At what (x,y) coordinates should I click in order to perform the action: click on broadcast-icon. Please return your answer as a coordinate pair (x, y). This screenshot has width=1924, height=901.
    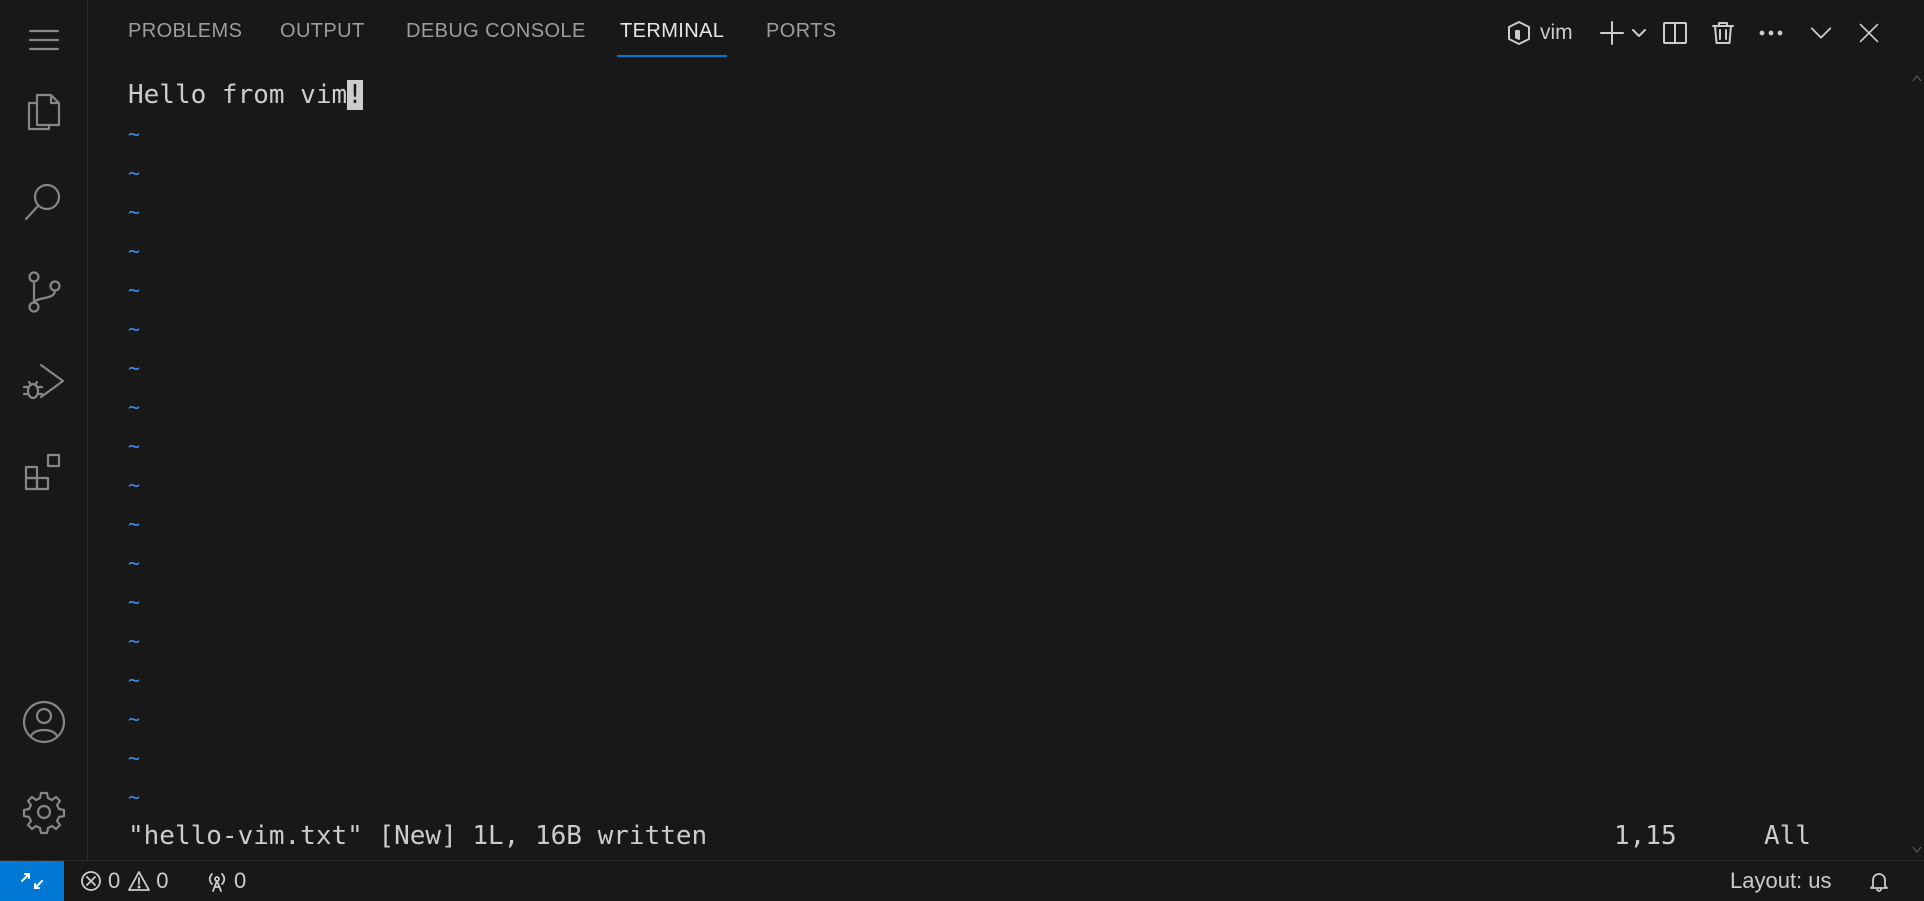
    Looking at the image, I should click on (217, 882).